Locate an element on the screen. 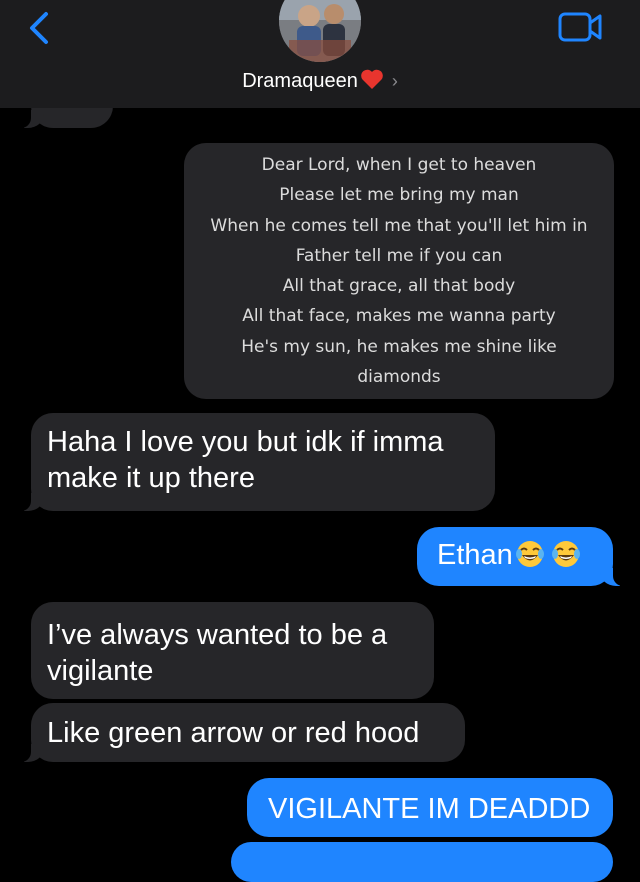 The height and width of the screenshot is (882, 640). contact-name-button: Dramaqueen › is located at coordinates (320, 80).